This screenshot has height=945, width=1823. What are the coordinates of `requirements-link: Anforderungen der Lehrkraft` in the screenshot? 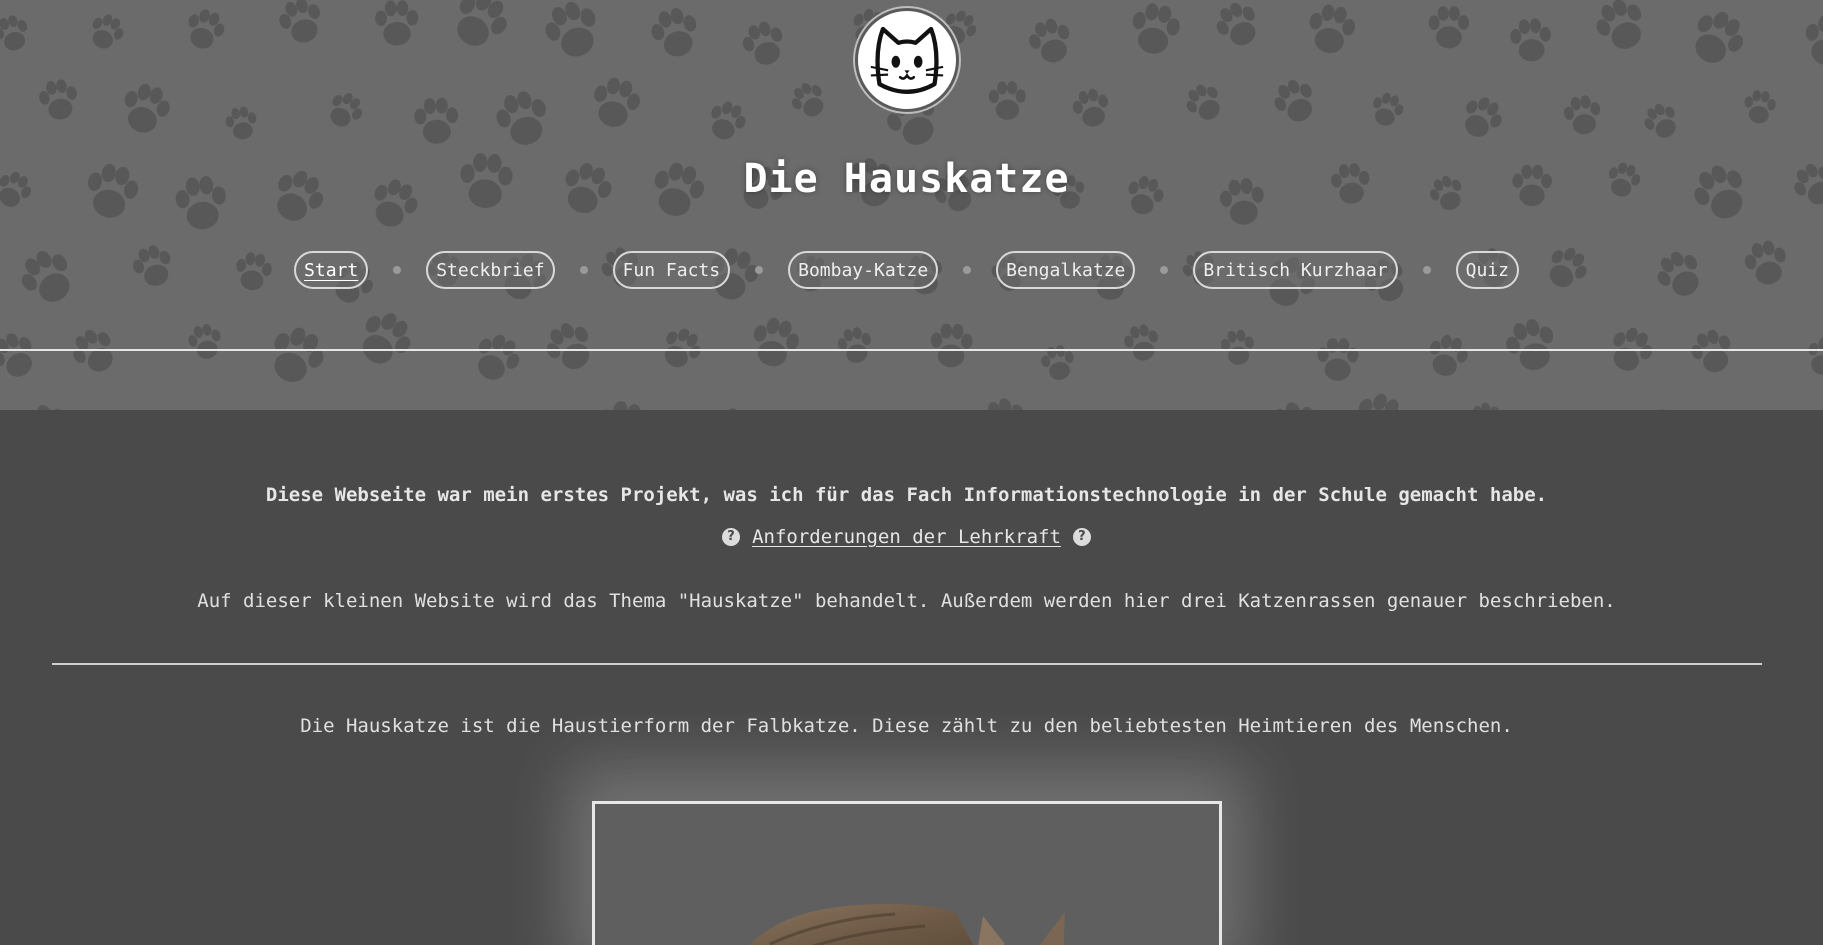 It's located at (906, 537).